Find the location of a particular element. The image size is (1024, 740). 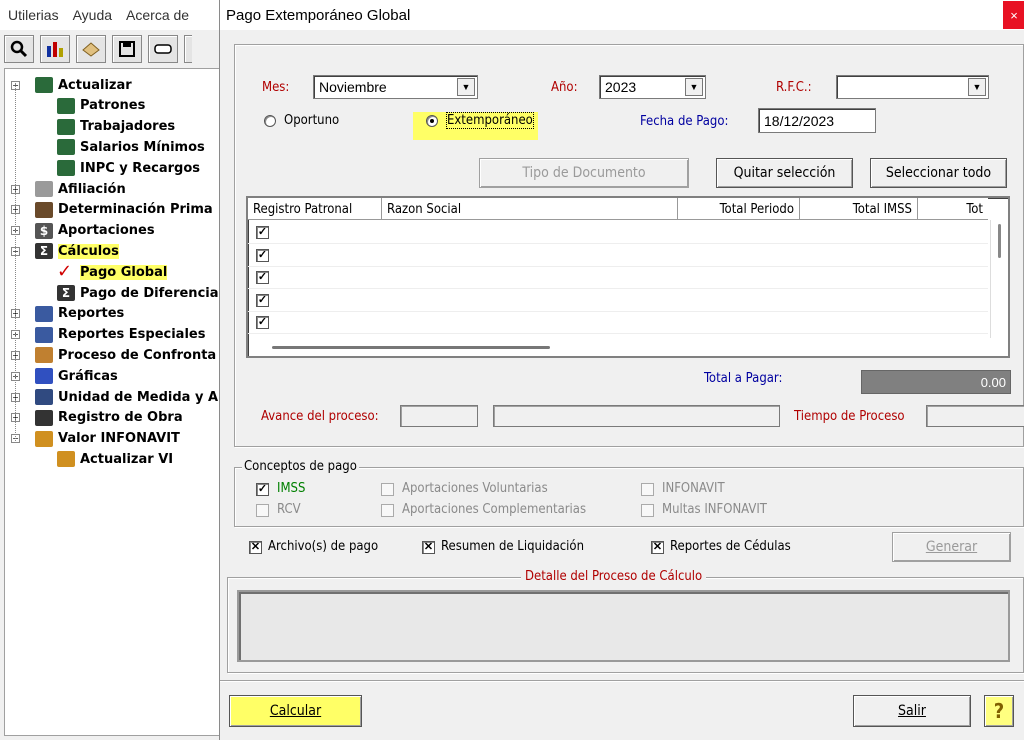

tree-item: + Reportes is located at coordinates (67, 314).